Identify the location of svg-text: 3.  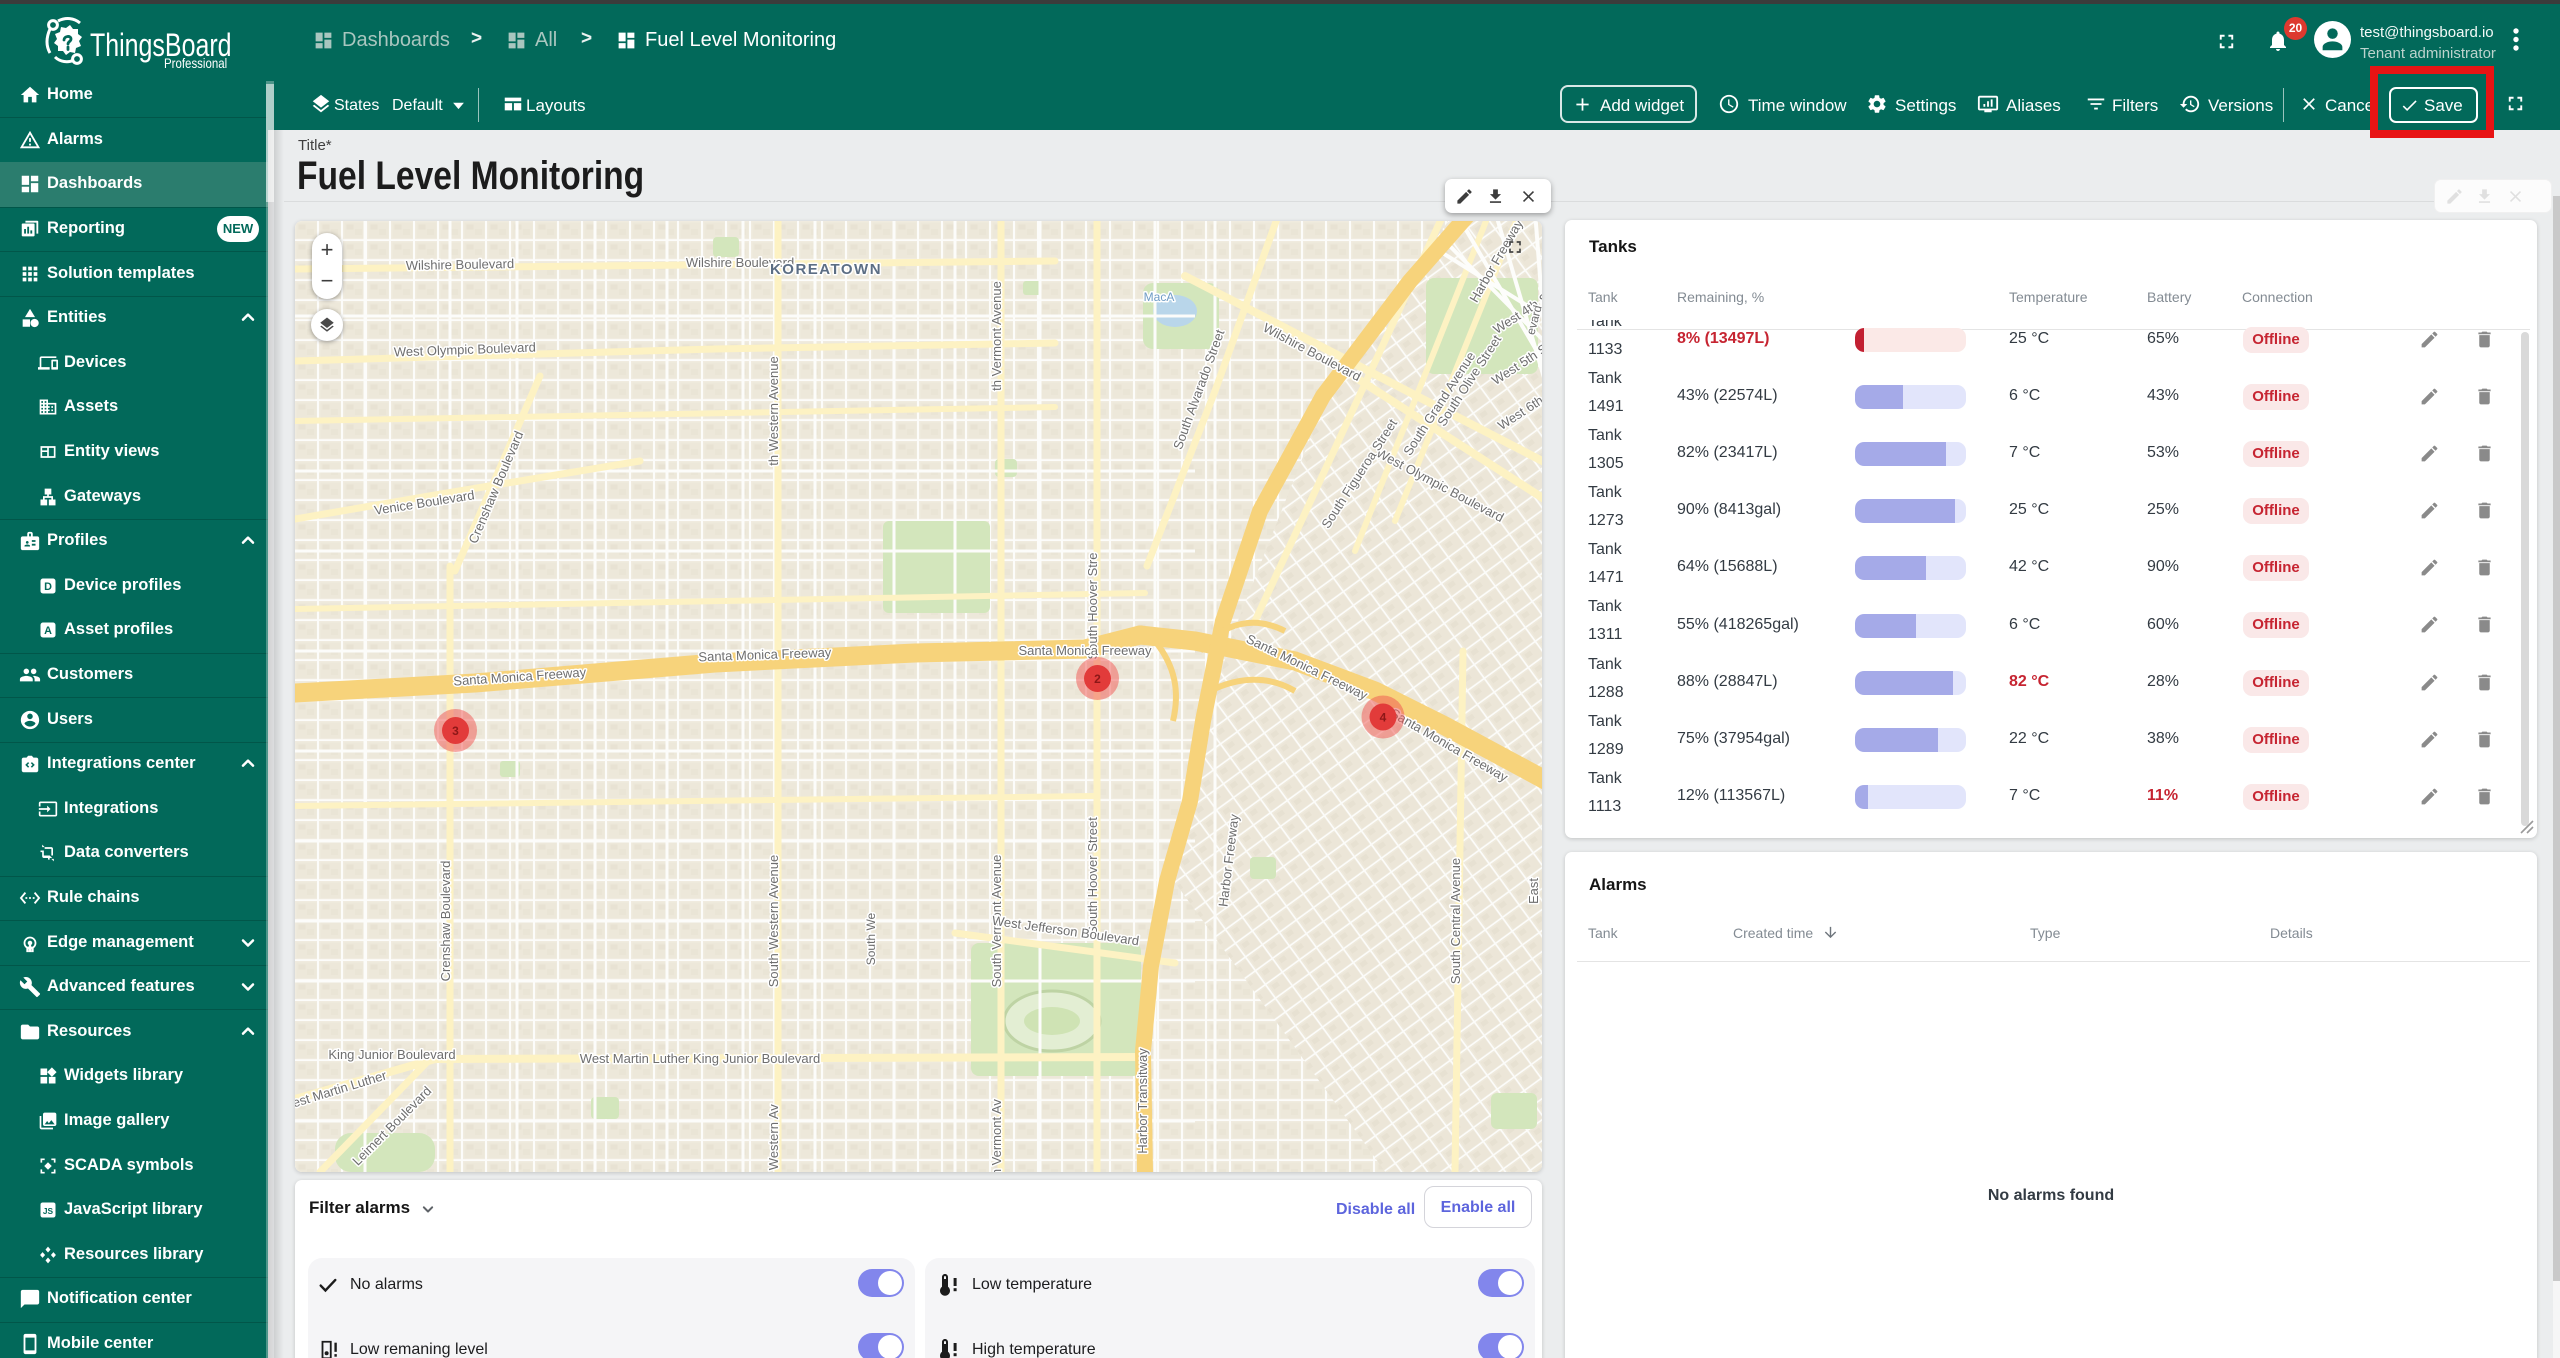
(455, 731).